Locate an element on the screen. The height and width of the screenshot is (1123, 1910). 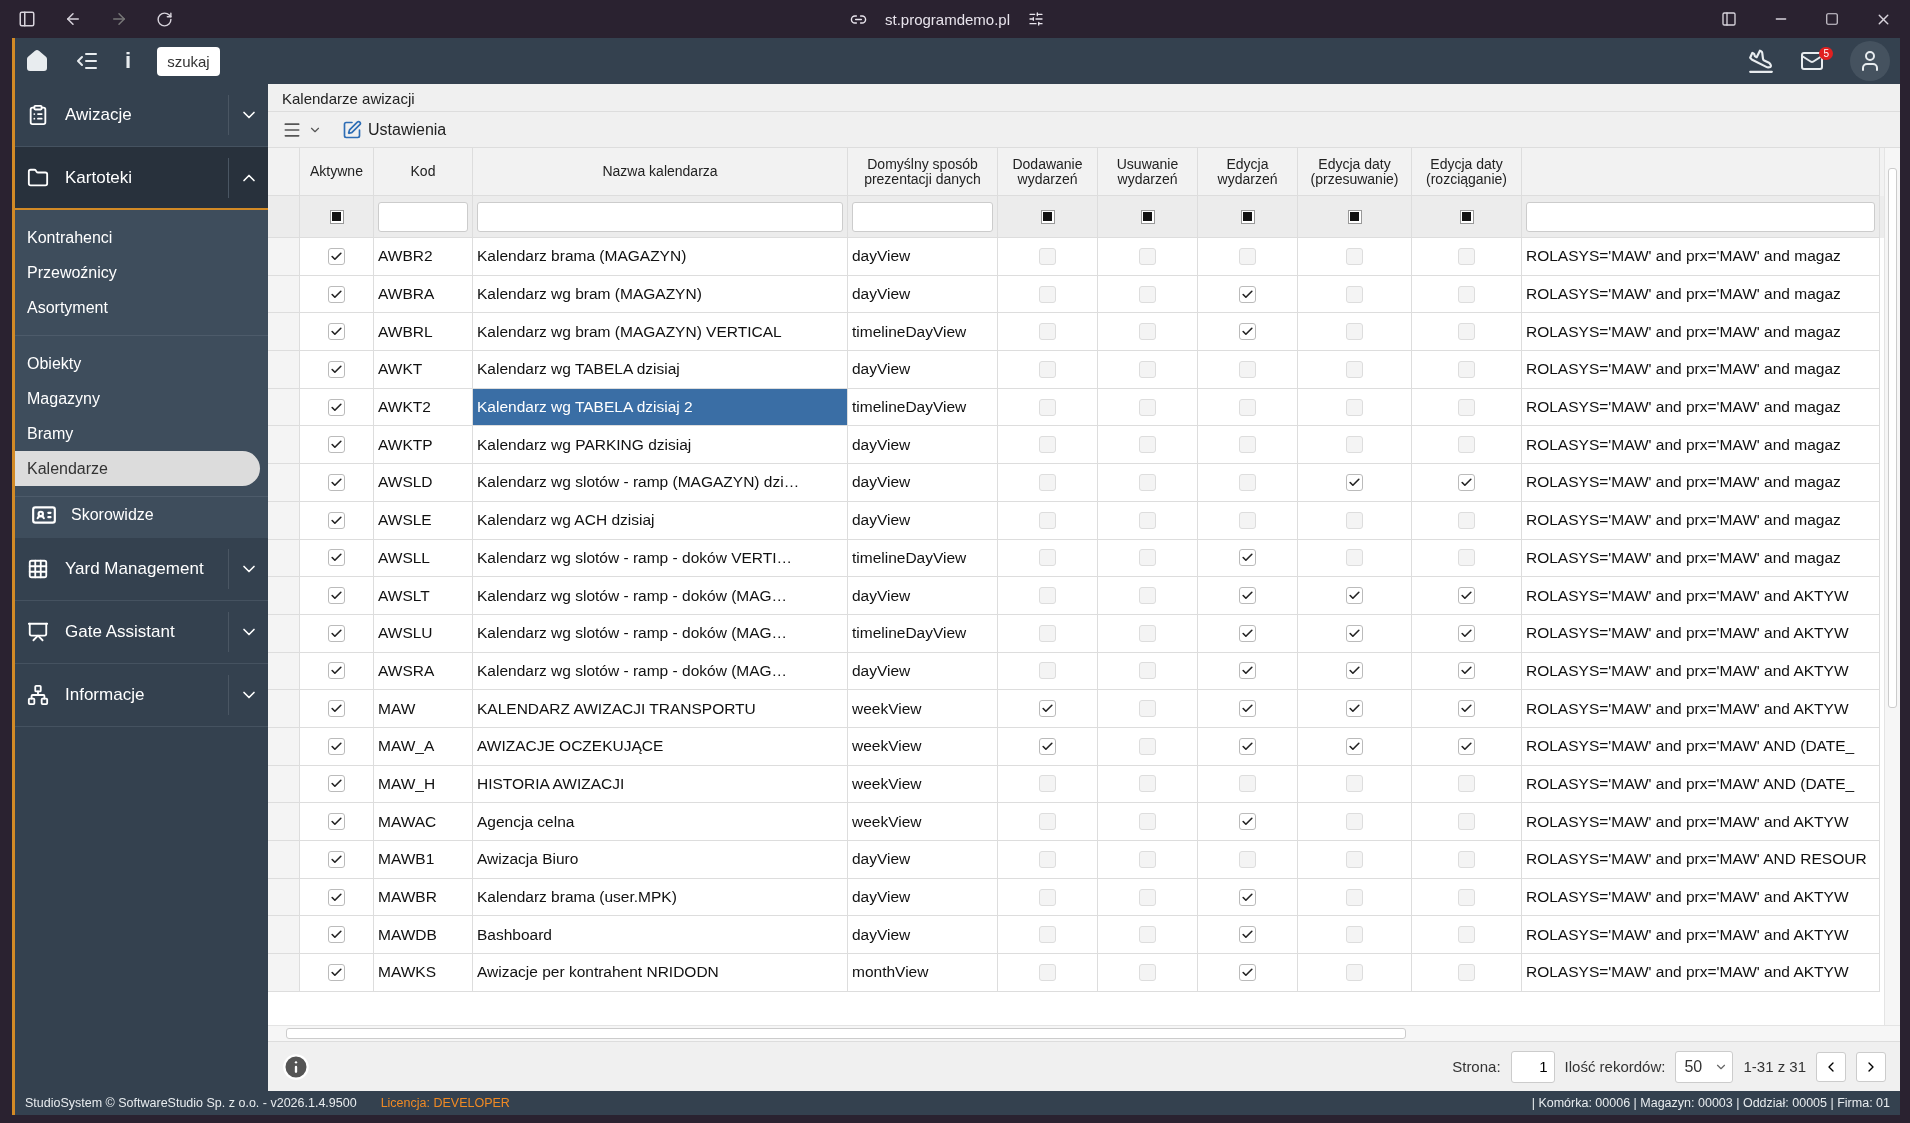
table-cell: Kalendarz brama (MAGAZYN) is located at coordinates (660, 257).